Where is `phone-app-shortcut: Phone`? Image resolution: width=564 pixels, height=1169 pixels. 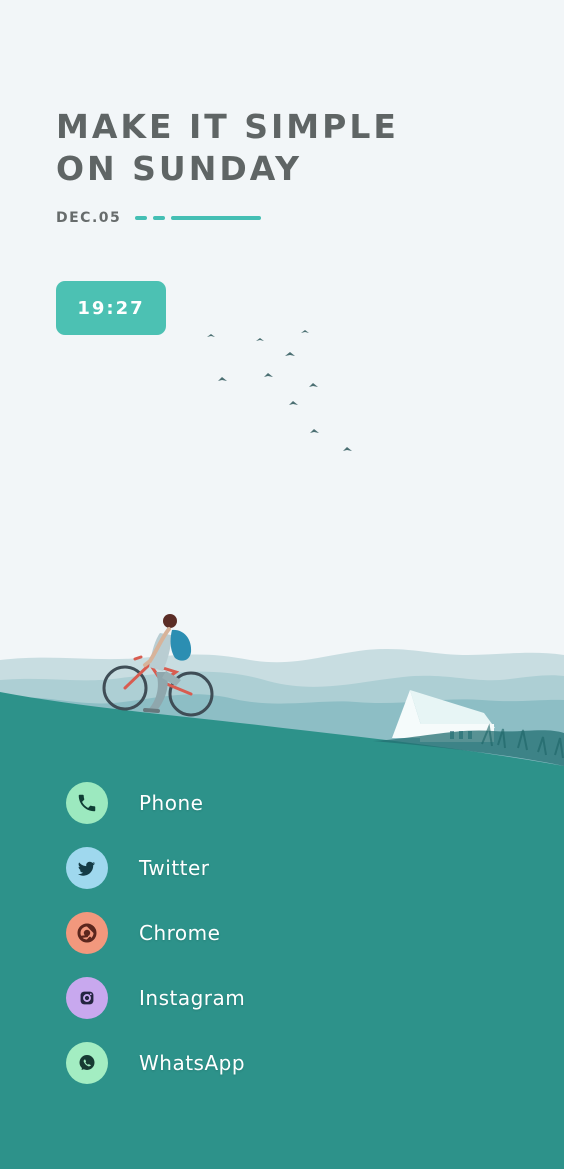 phone-app-shortcut: Phone is located at coordinates (226, 803).